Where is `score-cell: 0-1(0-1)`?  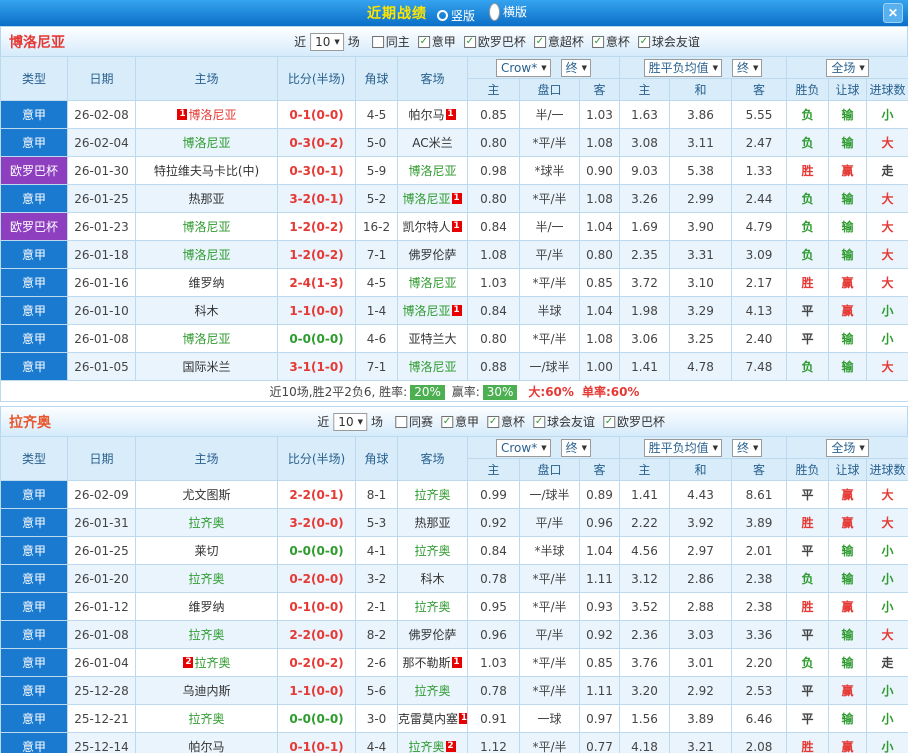 score-cell: 0-1(0-1) is located at coordinates (316, 742).